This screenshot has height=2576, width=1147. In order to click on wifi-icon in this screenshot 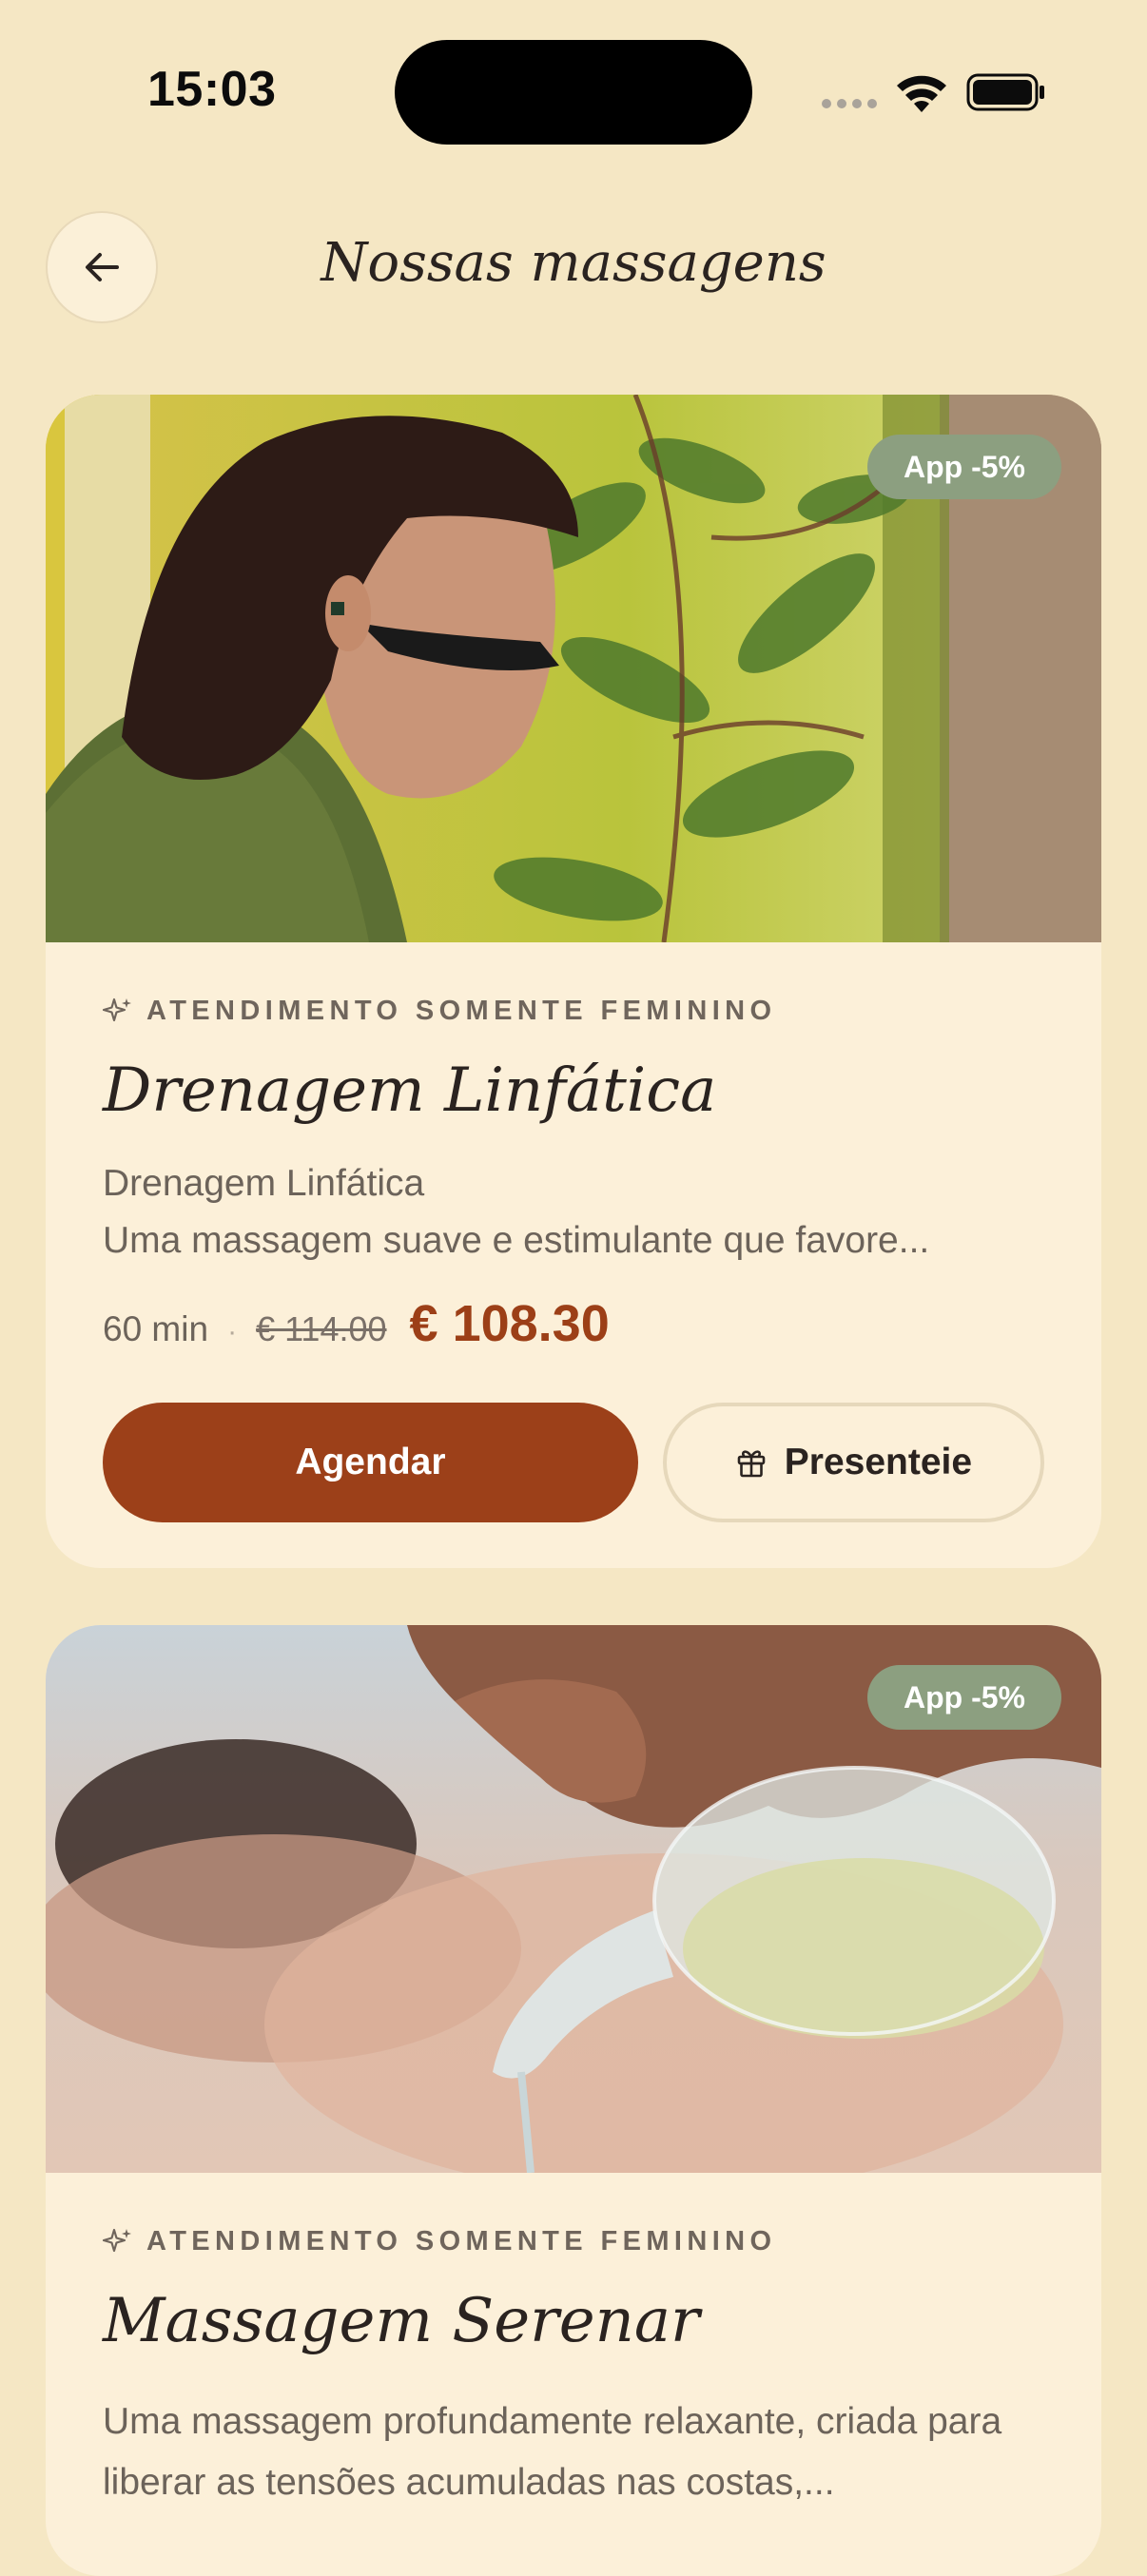, I will do `click(921, 93)`.